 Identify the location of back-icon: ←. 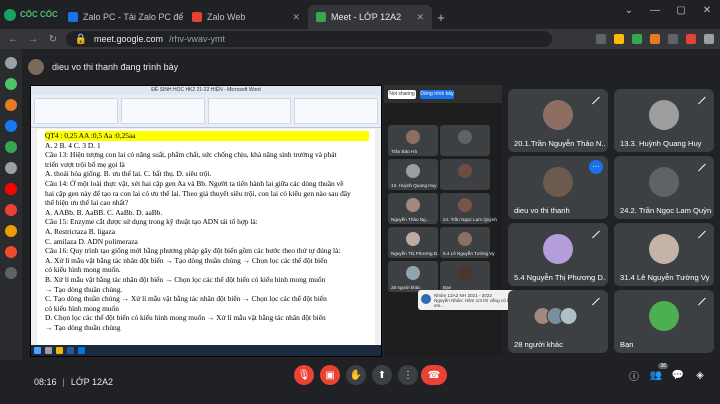
(13, 39).